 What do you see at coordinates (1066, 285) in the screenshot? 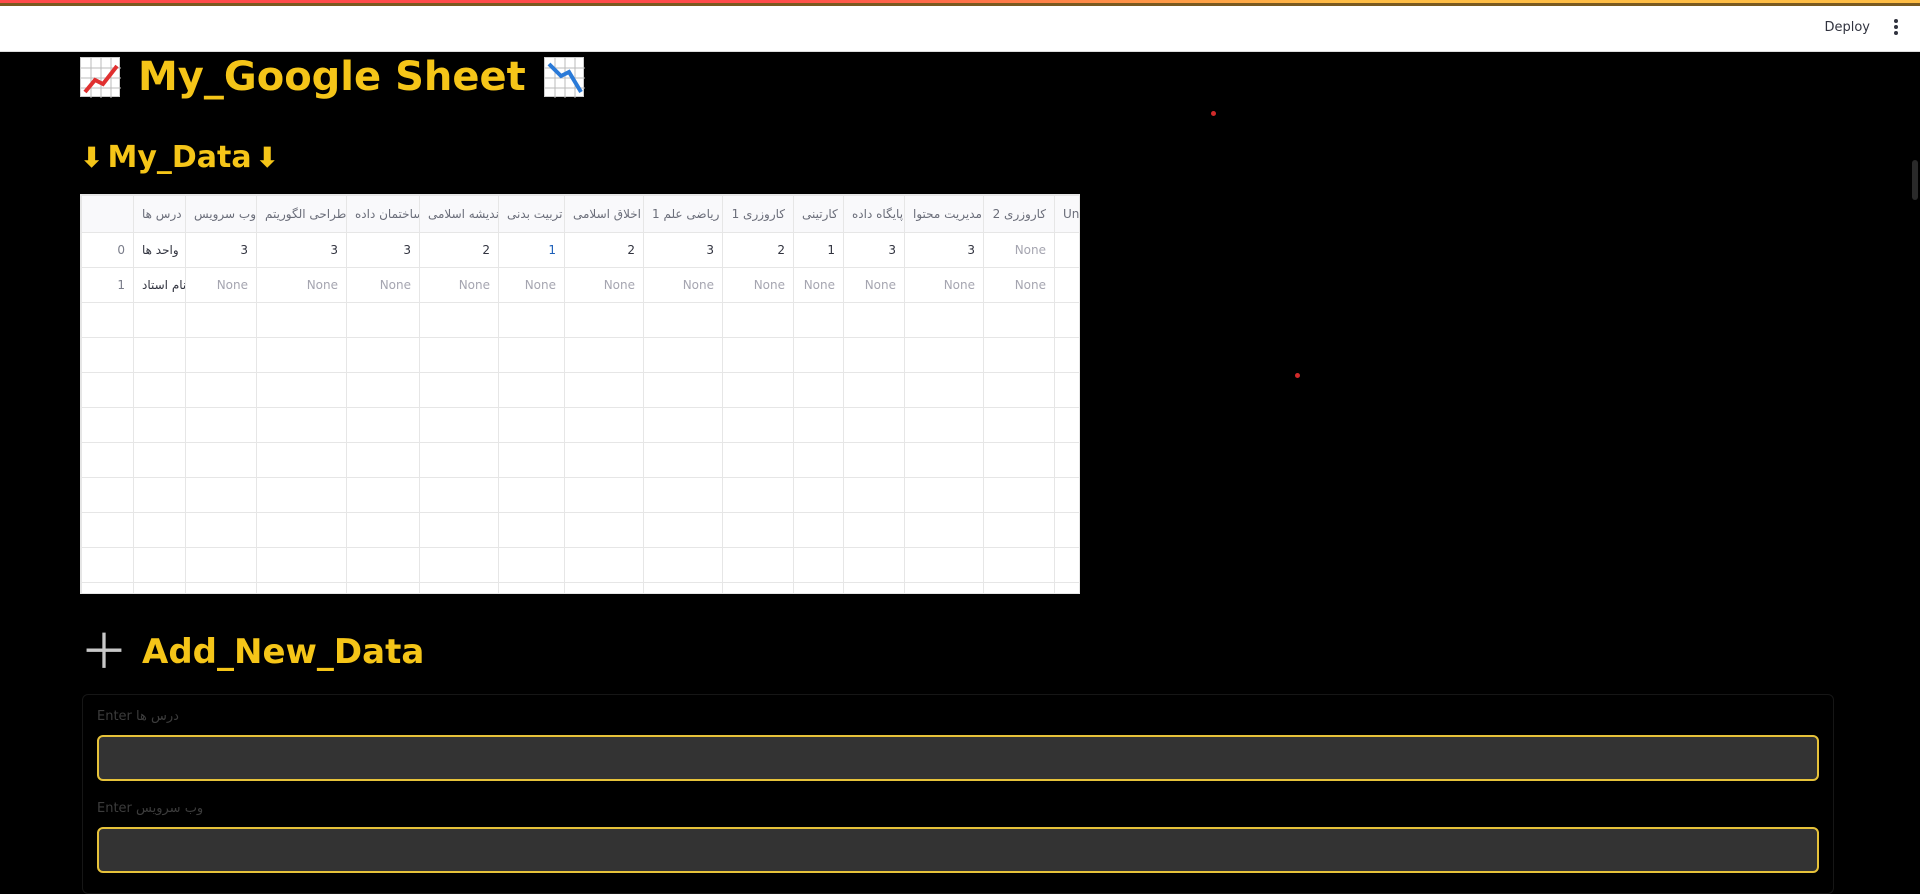
I see `table-cell` at bounding box center [1066, 285].